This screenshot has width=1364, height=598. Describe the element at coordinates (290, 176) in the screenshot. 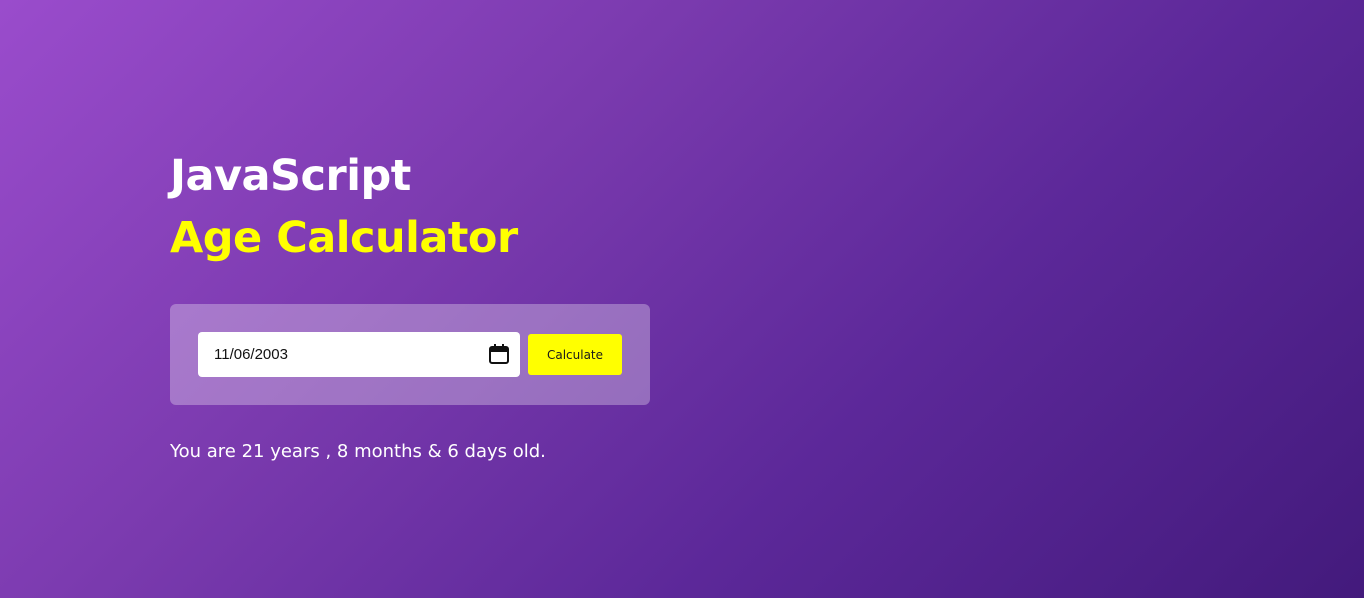

I see `page-title: JavaScript` at that location.